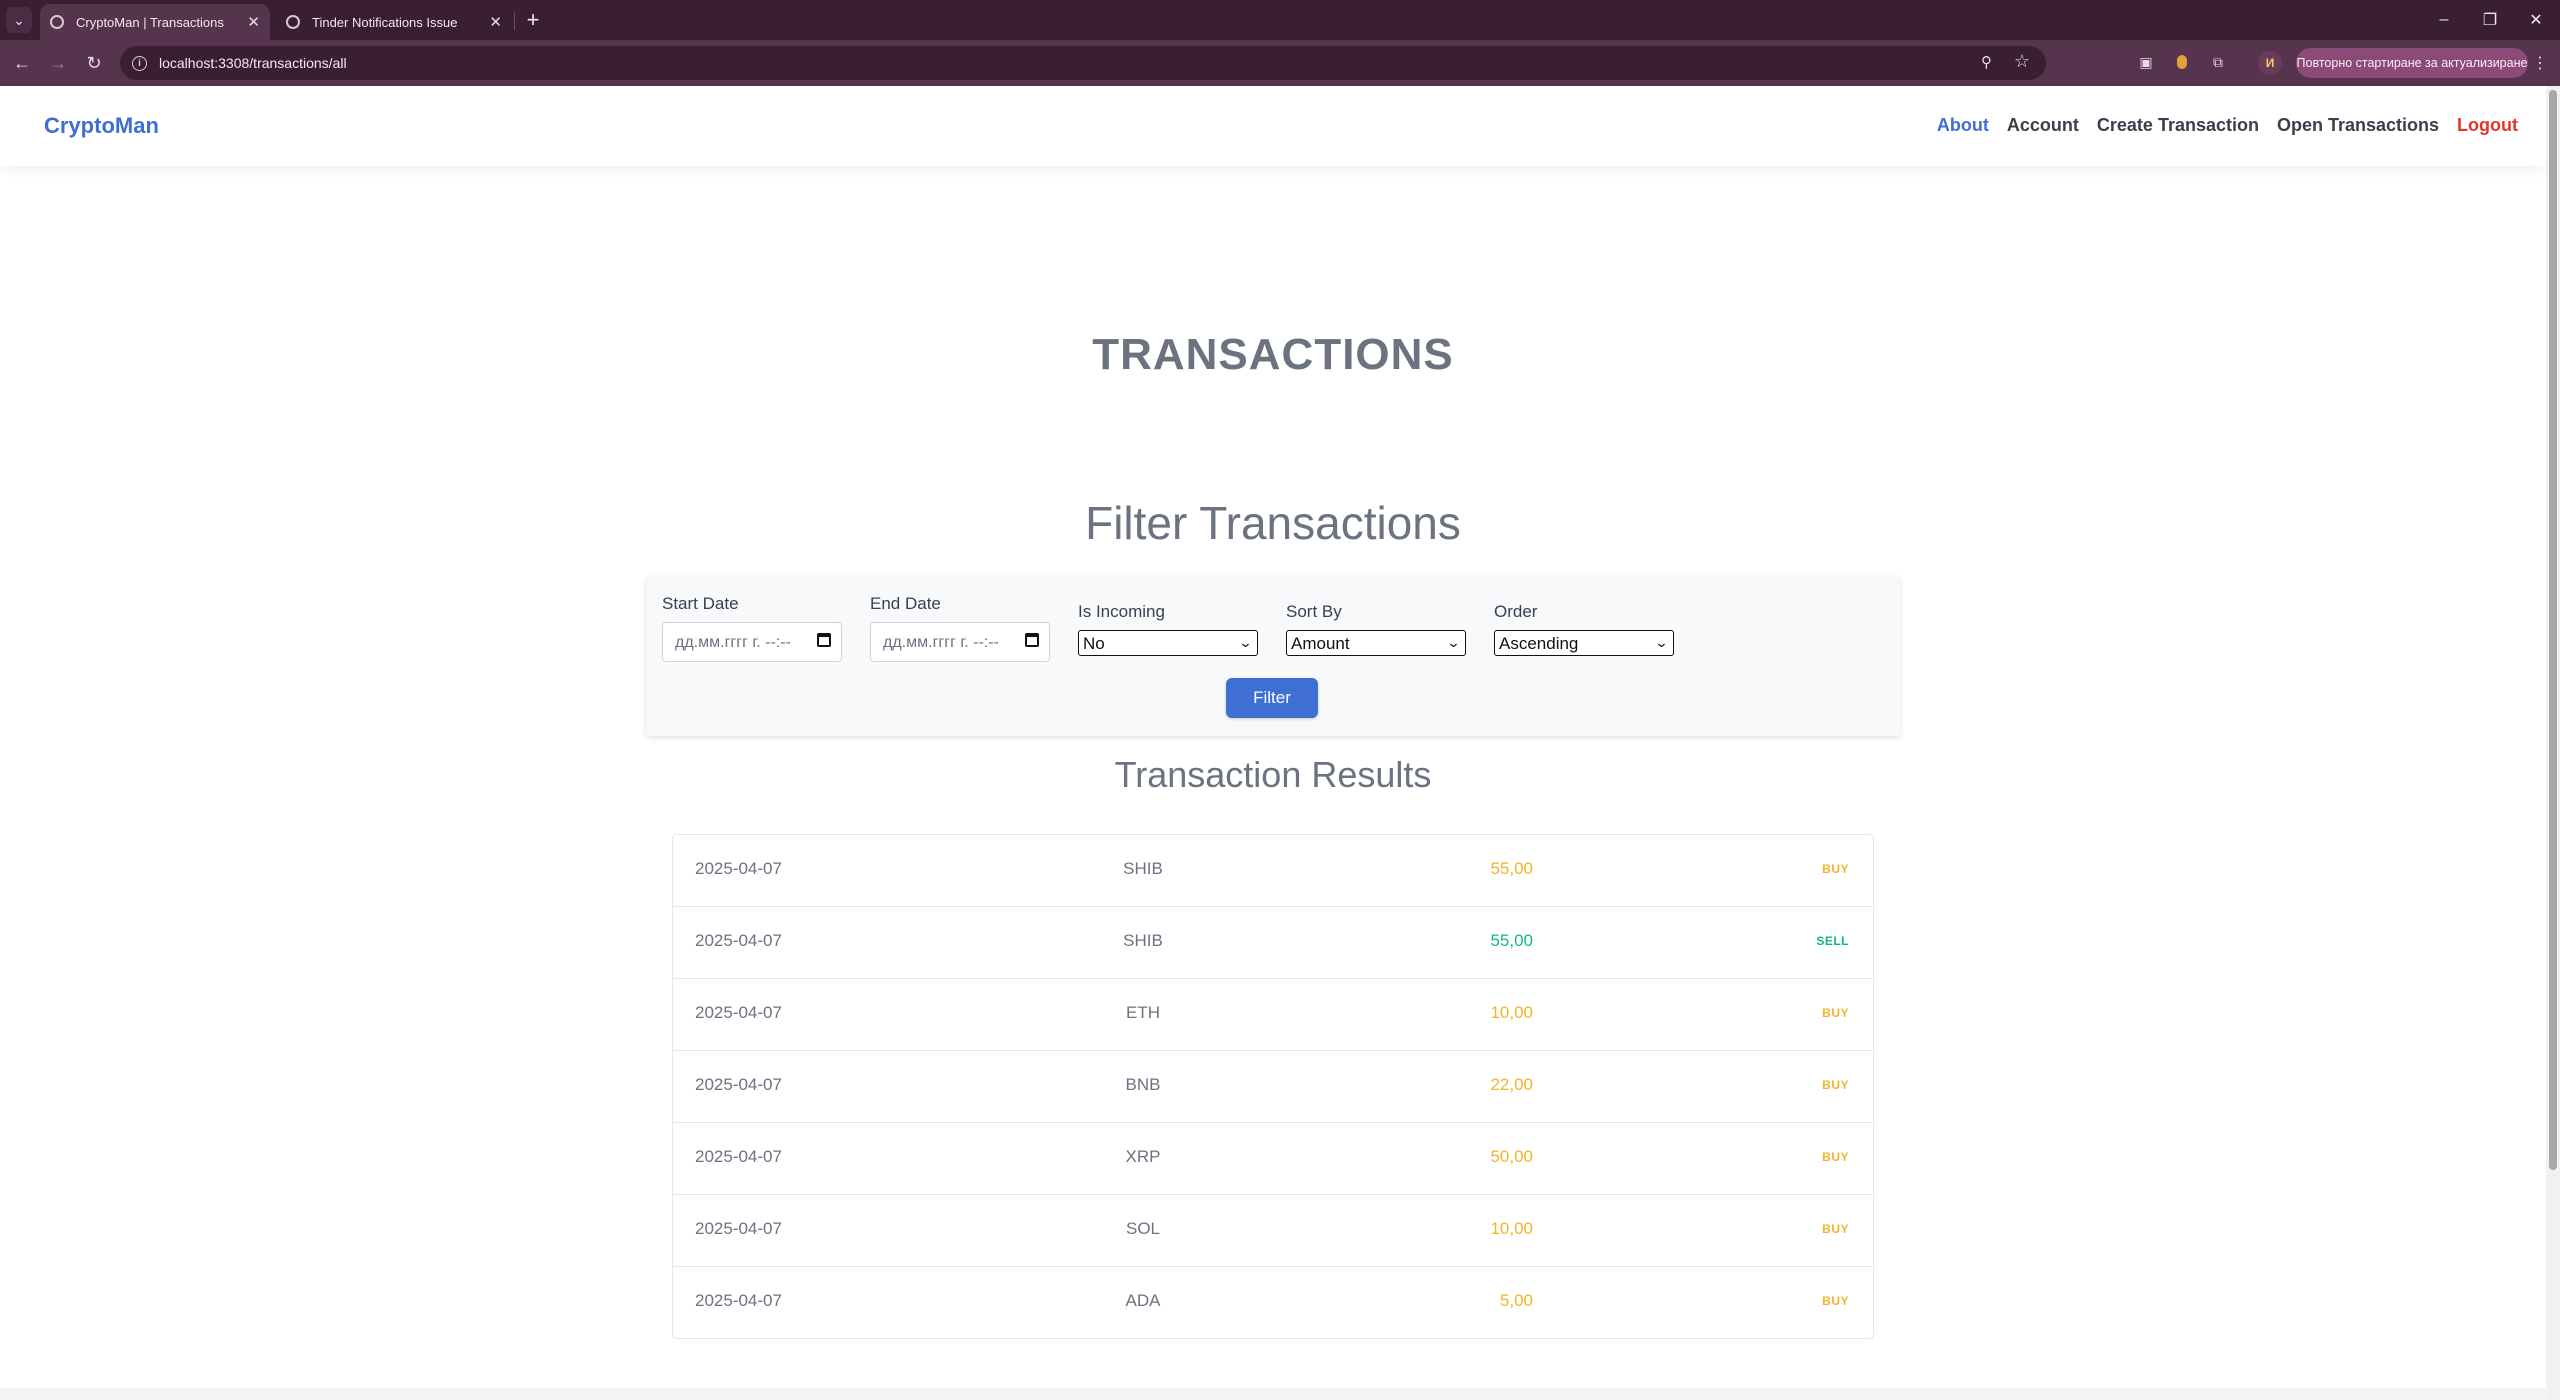 This screenshot has width=2560, height=1400. I want to click on new-tab-button: +, so click(533, 20).